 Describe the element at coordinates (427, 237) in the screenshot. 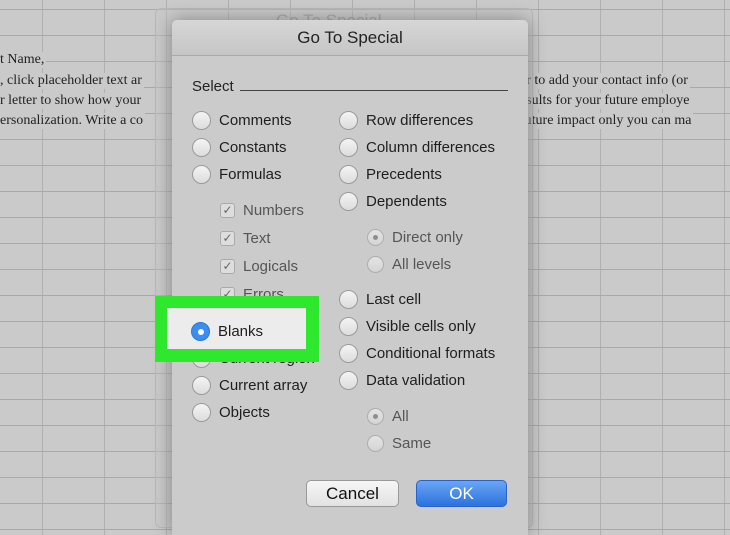

I see `option-label: Direct only` at that location.